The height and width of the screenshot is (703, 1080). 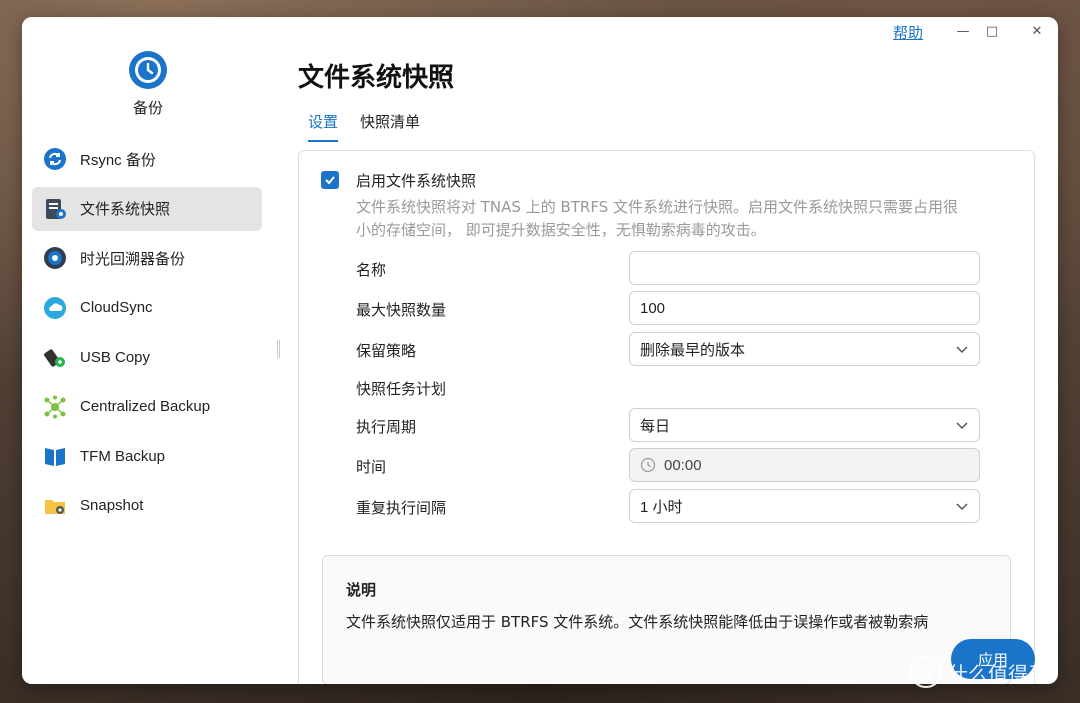 What do you see at coordinates (386, 427) in the screenshot?
I see `period-label: 执行周期` at bounding box center [386, 427].